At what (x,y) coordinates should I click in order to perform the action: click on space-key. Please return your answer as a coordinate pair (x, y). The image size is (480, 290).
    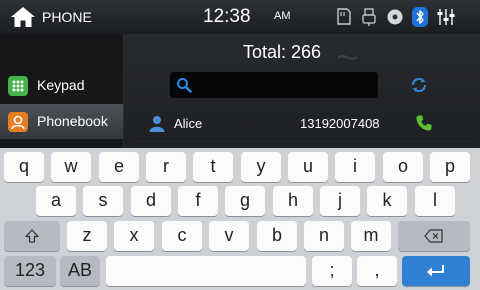
    Looking at the image, I should click on (206, 271).